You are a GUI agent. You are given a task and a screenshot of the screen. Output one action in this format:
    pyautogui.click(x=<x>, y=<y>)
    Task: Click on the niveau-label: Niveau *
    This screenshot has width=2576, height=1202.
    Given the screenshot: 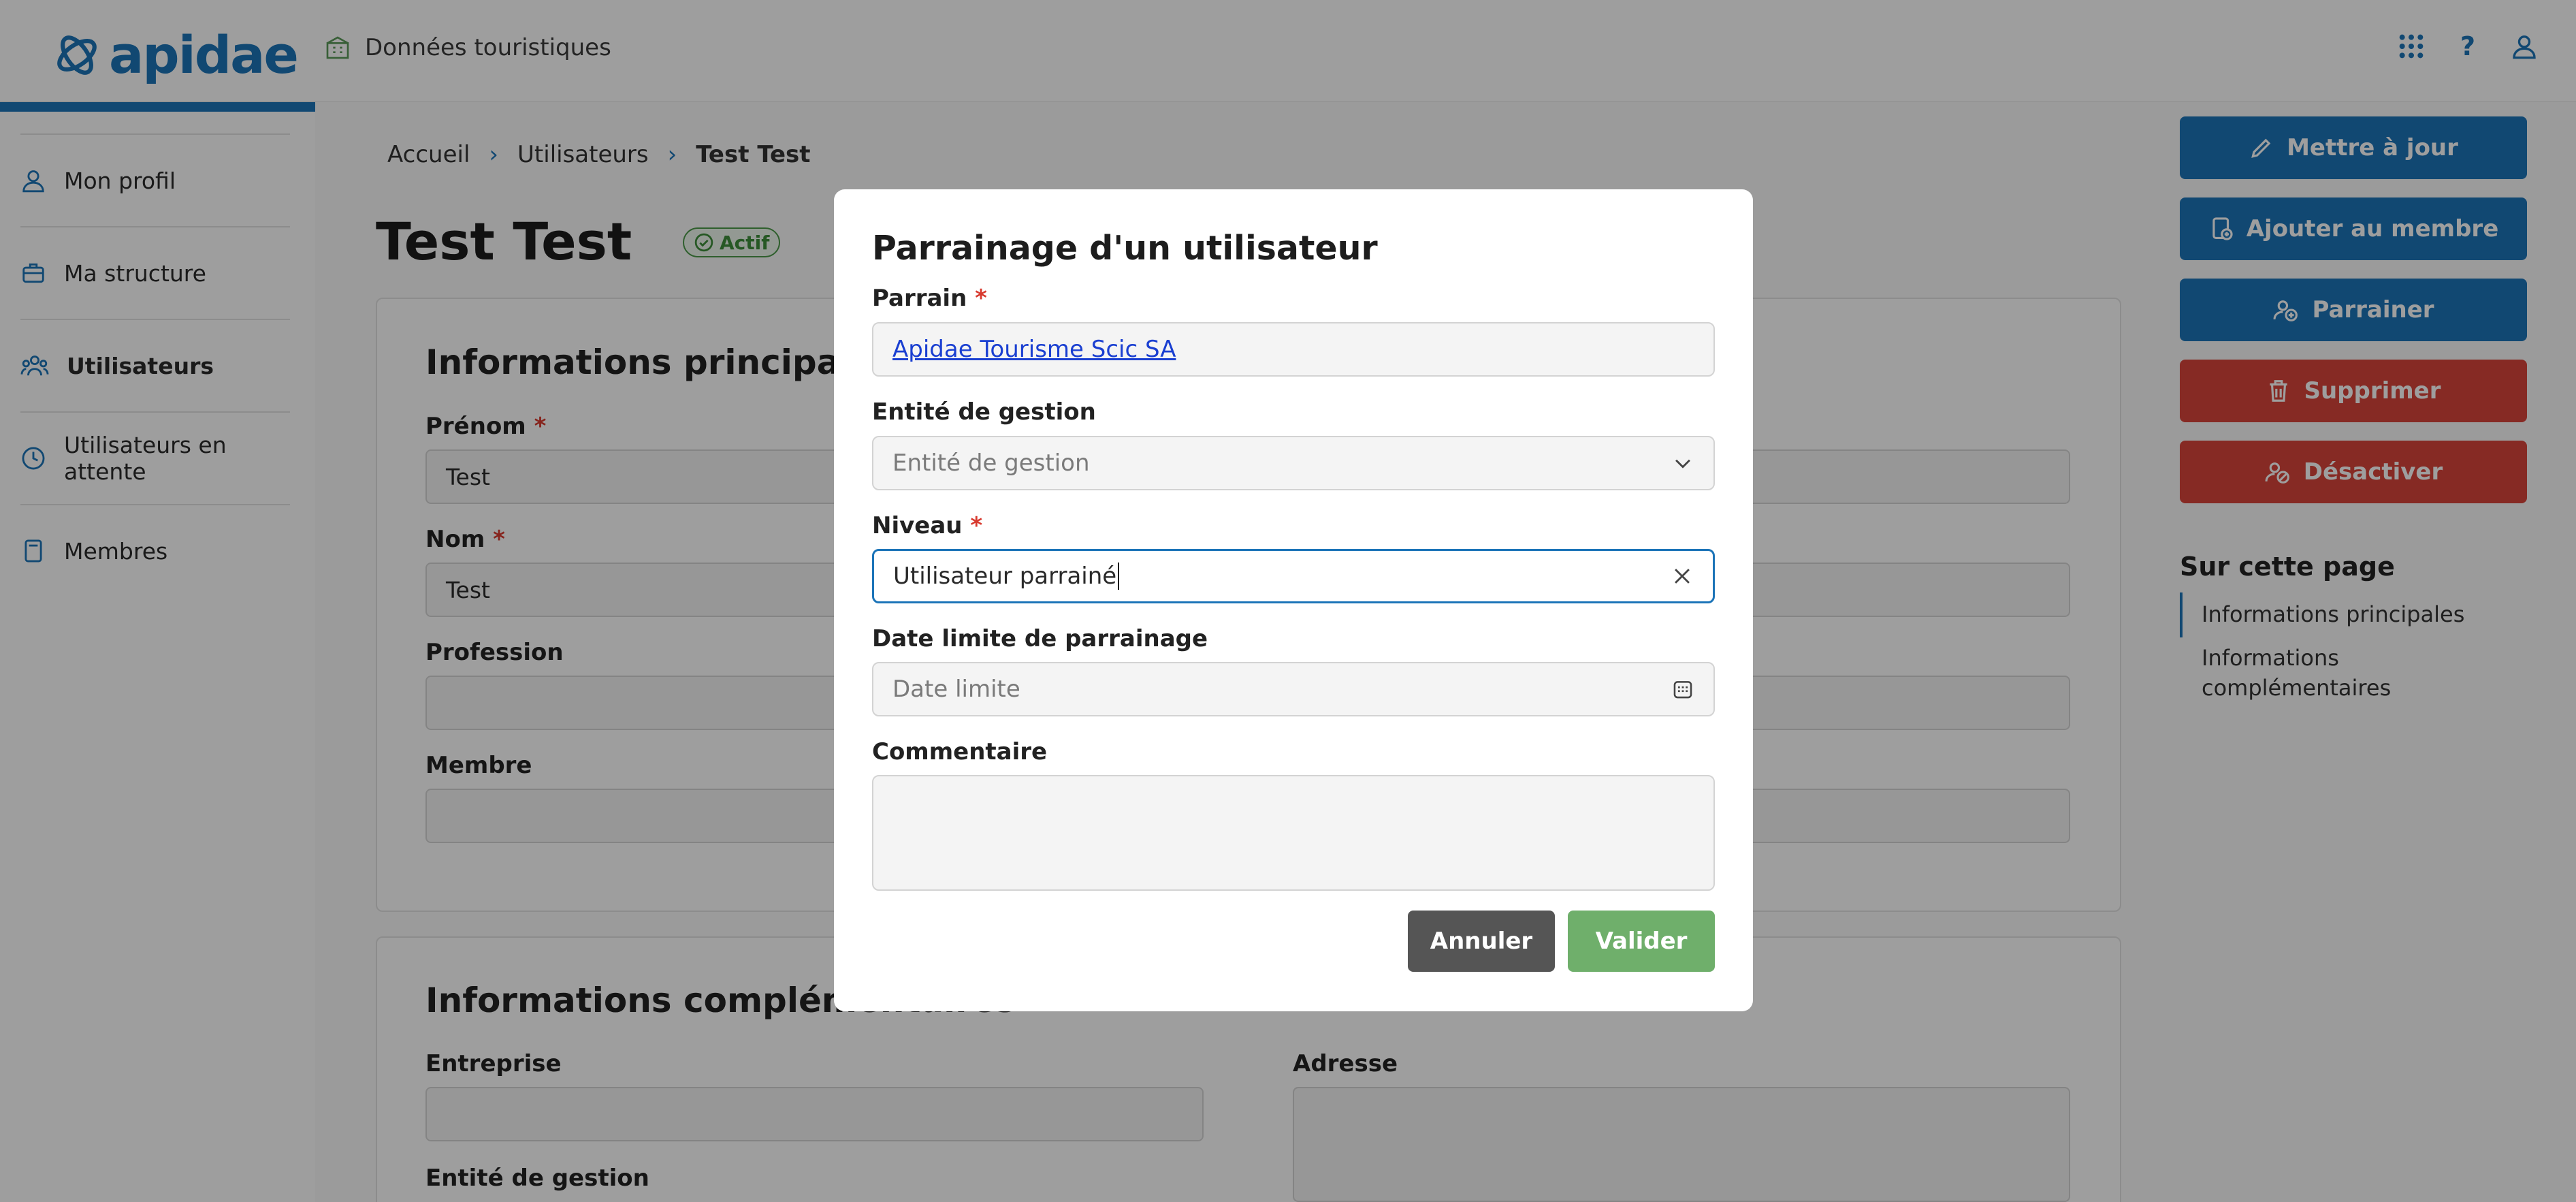 What is the action you would take?
    pyautogui.click(x=927, y=526)
    